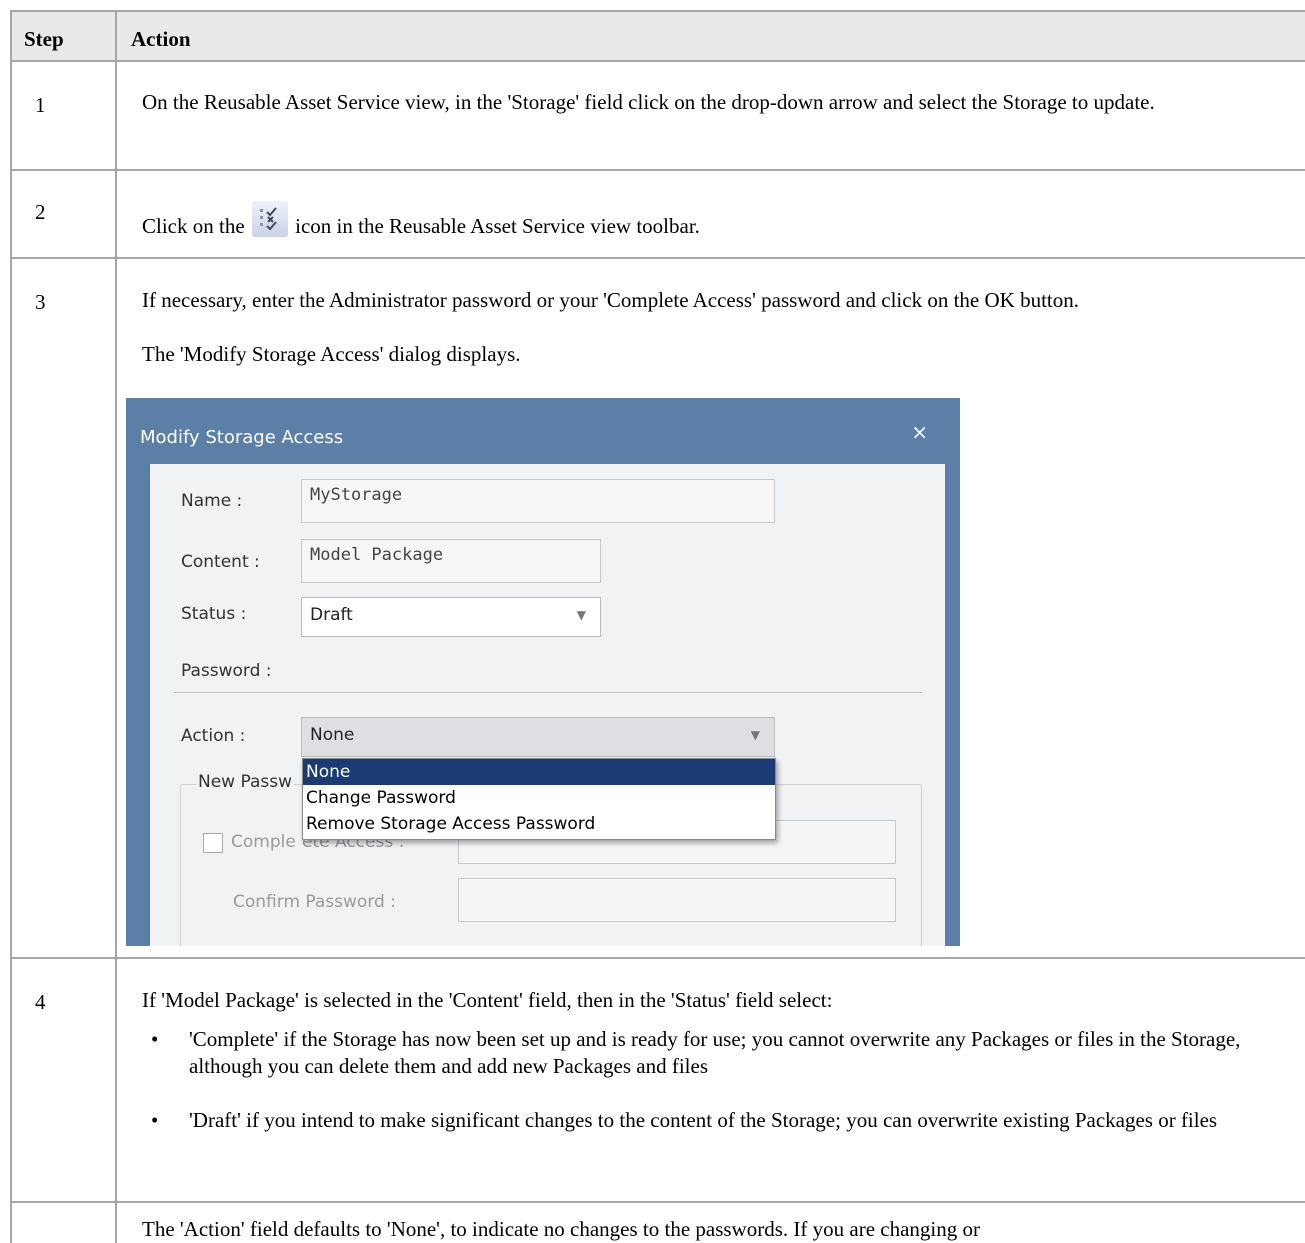 This screenshot has width=1305, height=1243. What do you see at coordinates (63, 1223) in the screenshot?
I see `step-cell` at bounding box center [63, 1223].